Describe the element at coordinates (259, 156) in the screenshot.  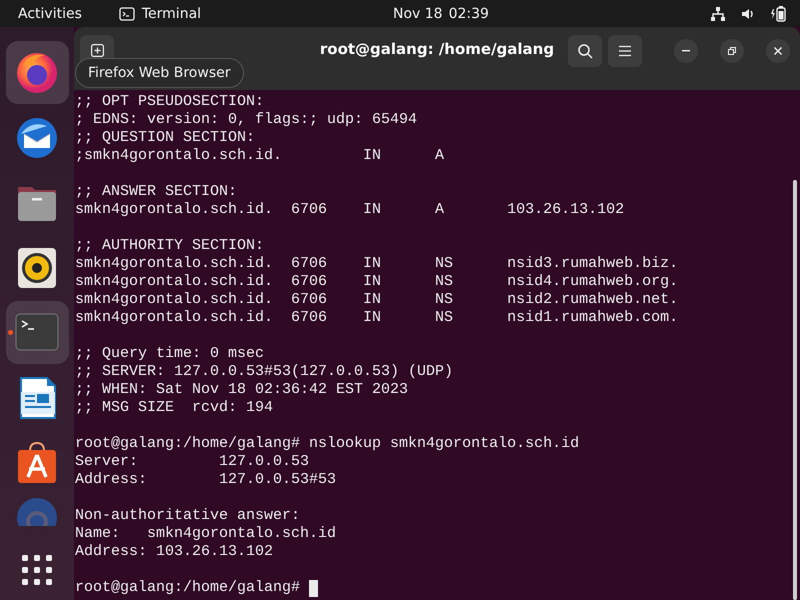
I see `terminal-line: ;smkn4gorontalo.sch.id. IN A` at that location.